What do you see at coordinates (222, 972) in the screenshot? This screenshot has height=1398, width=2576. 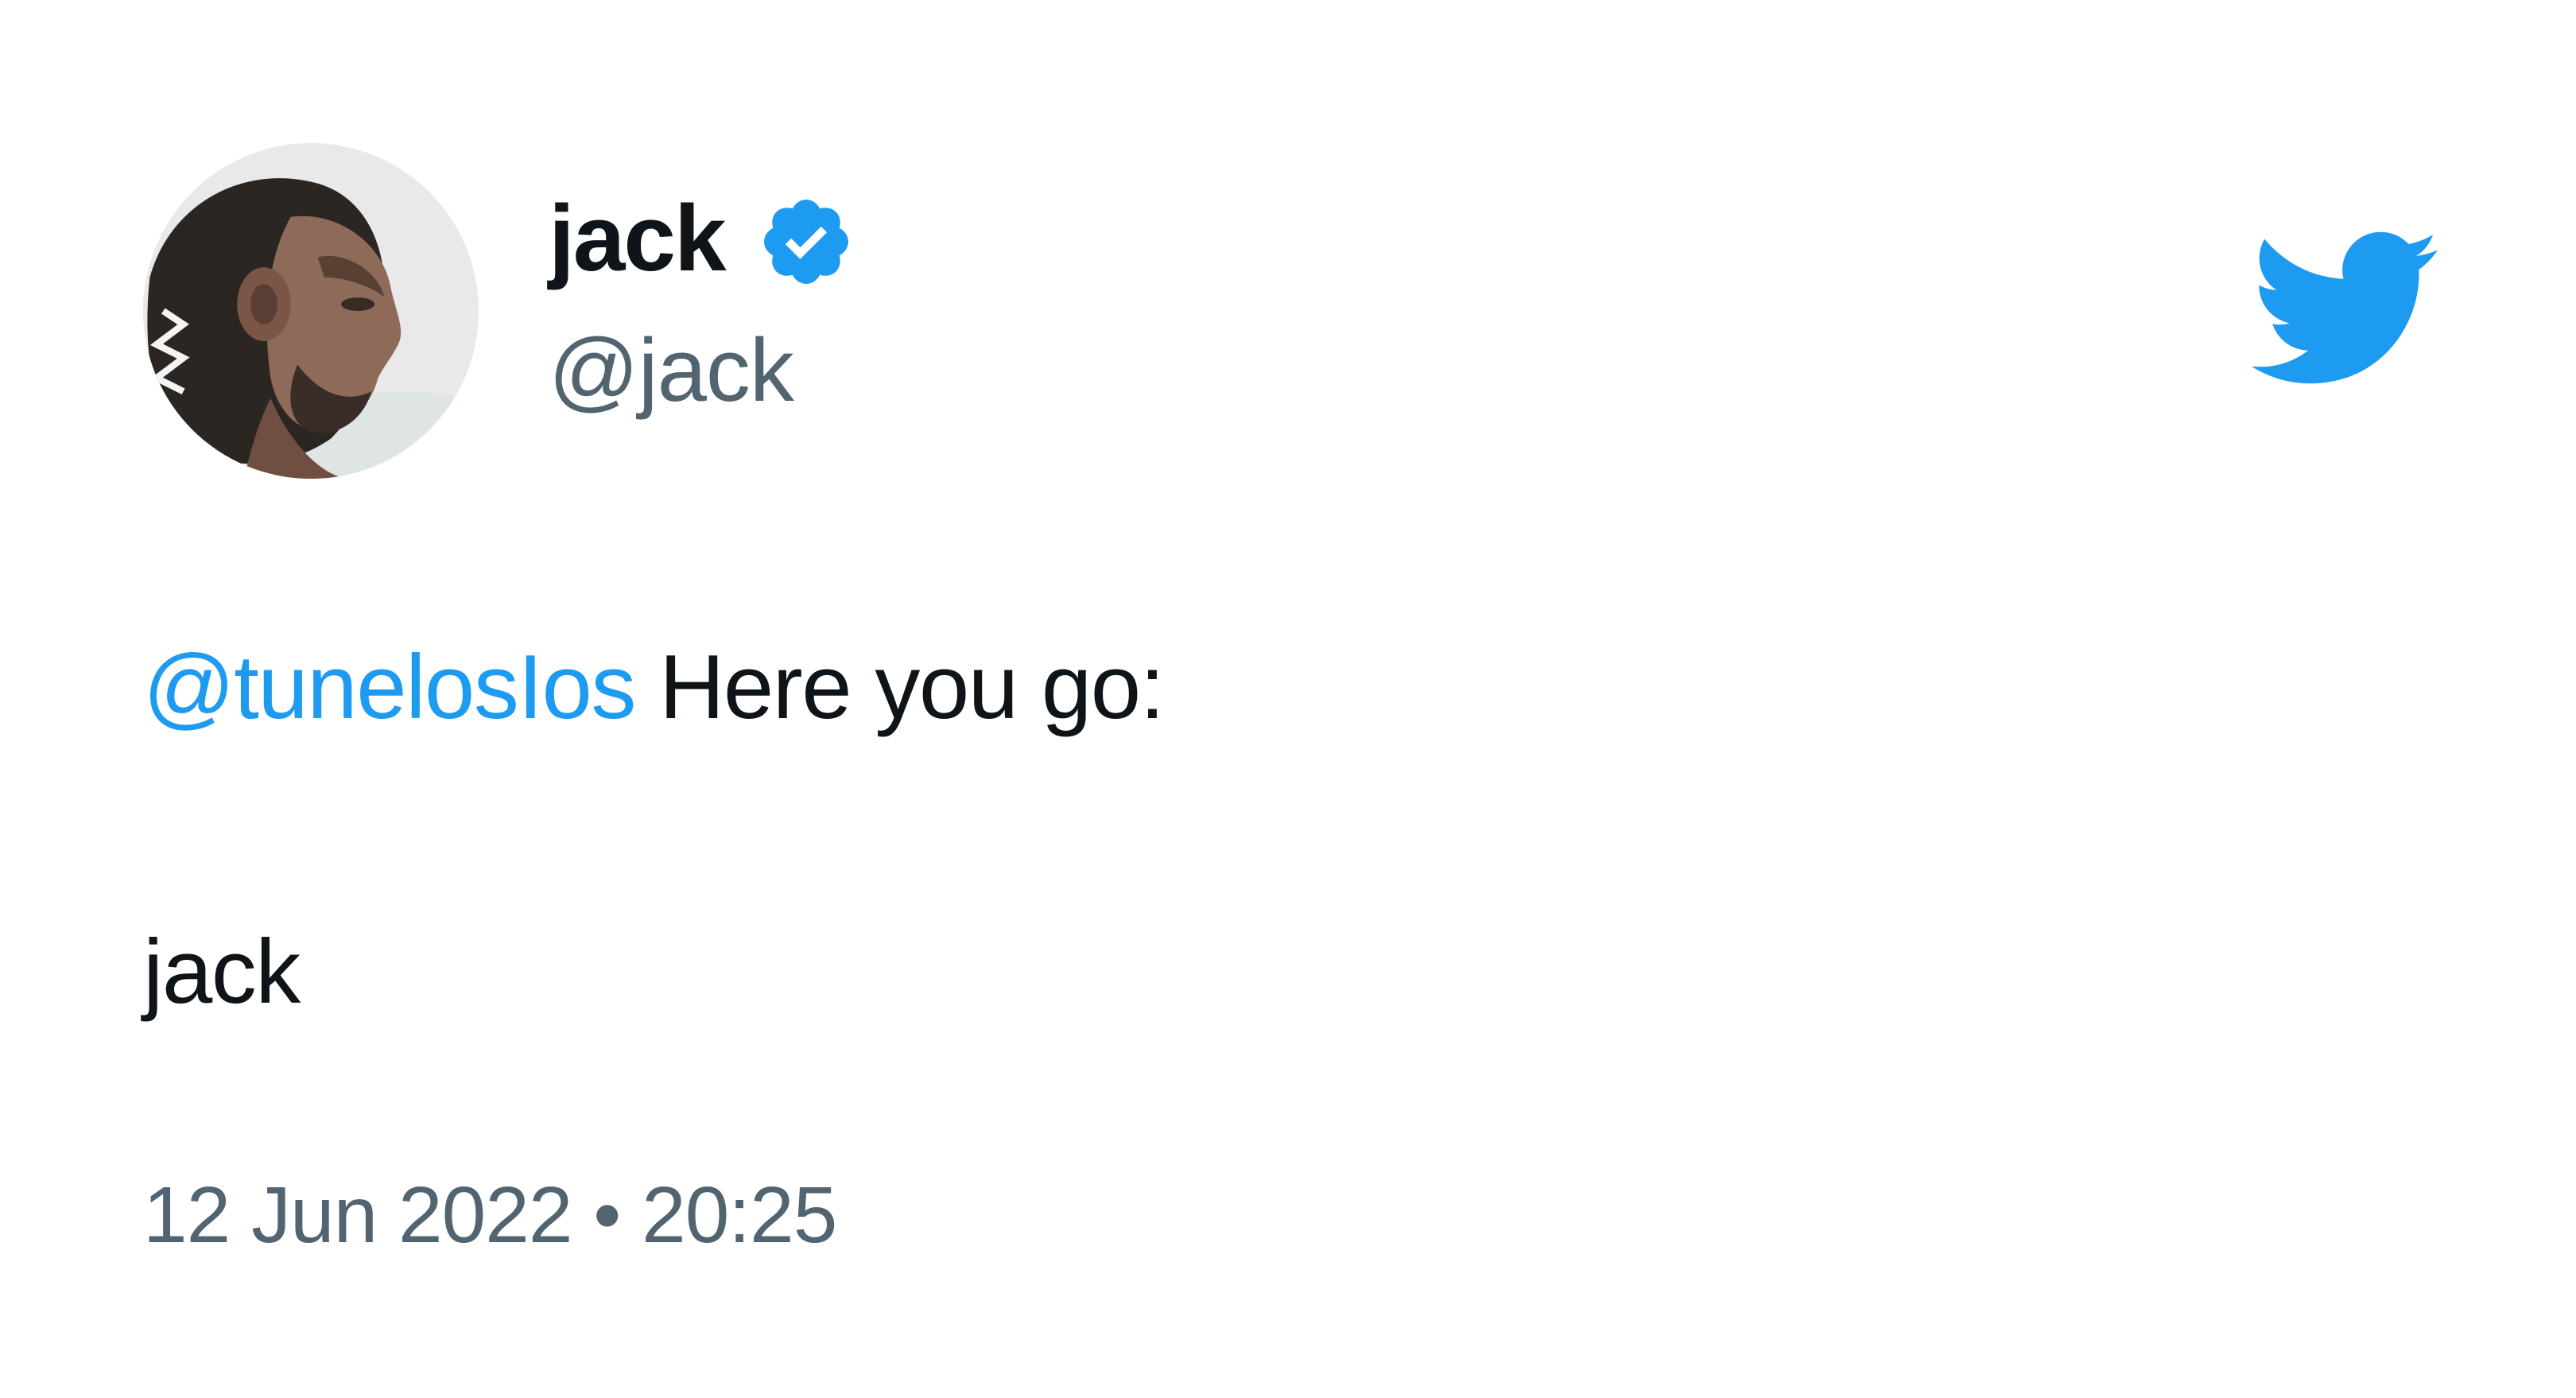 I see `tweet-text-line-2: jack` at bounding box center [222, 972].